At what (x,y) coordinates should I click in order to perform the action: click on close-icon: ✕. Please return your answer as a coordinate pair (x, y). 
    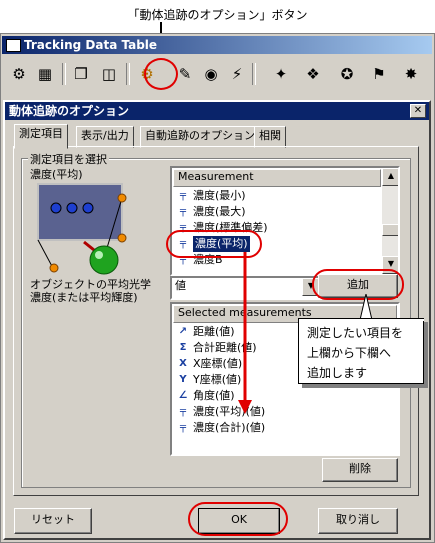
    Looking at the image, I should click on (418, 111).